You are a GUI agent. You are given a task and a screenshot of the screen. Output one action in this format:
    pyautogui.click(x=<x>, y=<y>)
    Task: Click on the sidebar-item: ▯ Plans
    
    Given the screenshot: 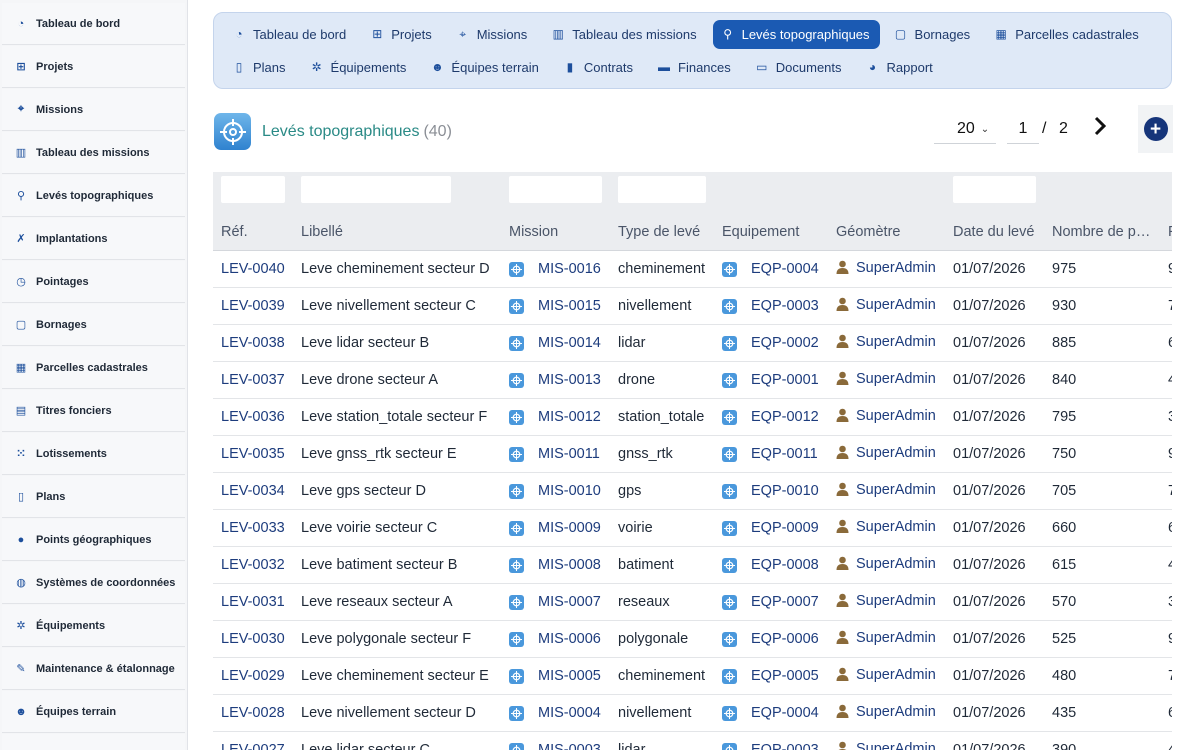 What is the action you would take?
    pyautogui.click(x=93, y=497)
    